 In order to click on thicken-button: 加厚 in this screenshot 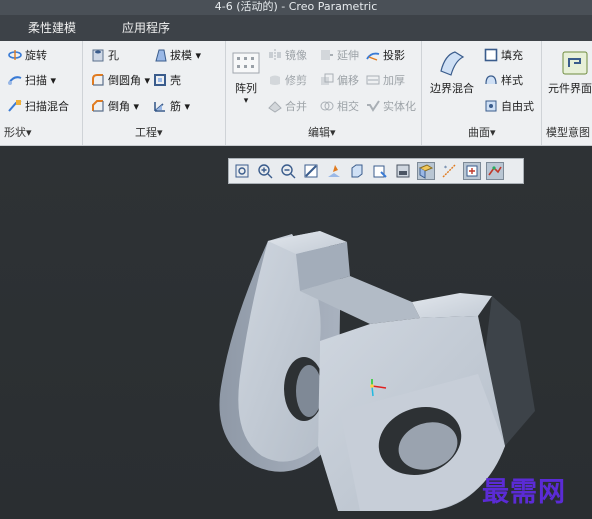, I will do `click(385, 81)`.